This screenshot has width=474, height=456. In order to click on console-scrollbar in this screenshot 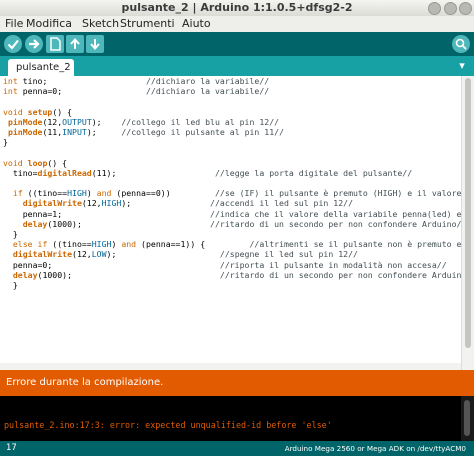, I will do `click(467, 418)`.